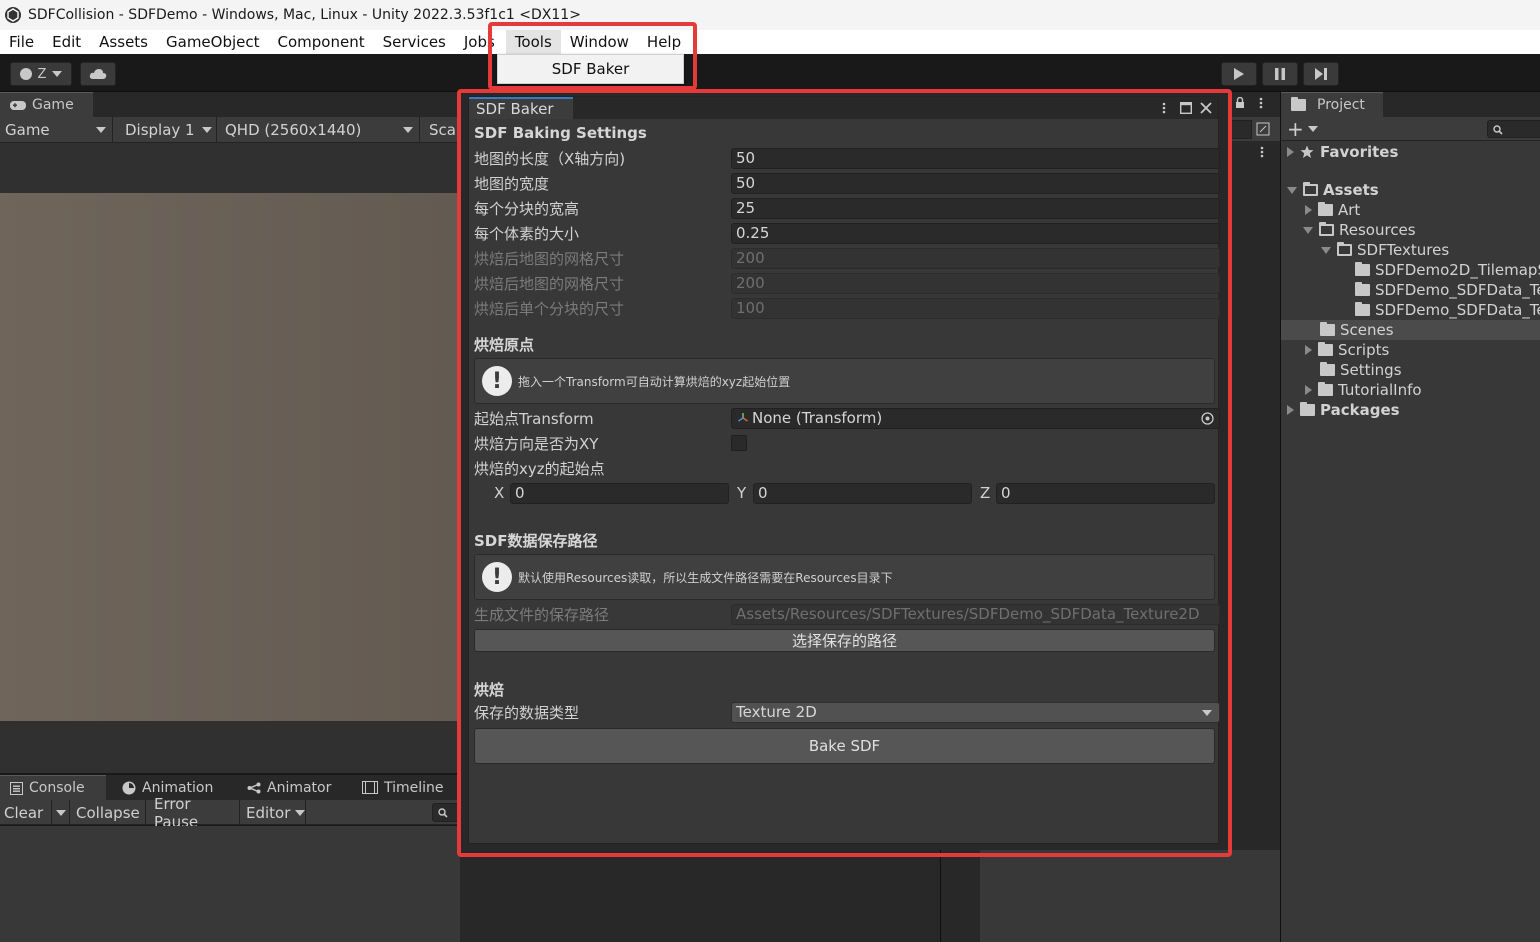  I want to click on project-tabbar: Project, so click(1410, 104).